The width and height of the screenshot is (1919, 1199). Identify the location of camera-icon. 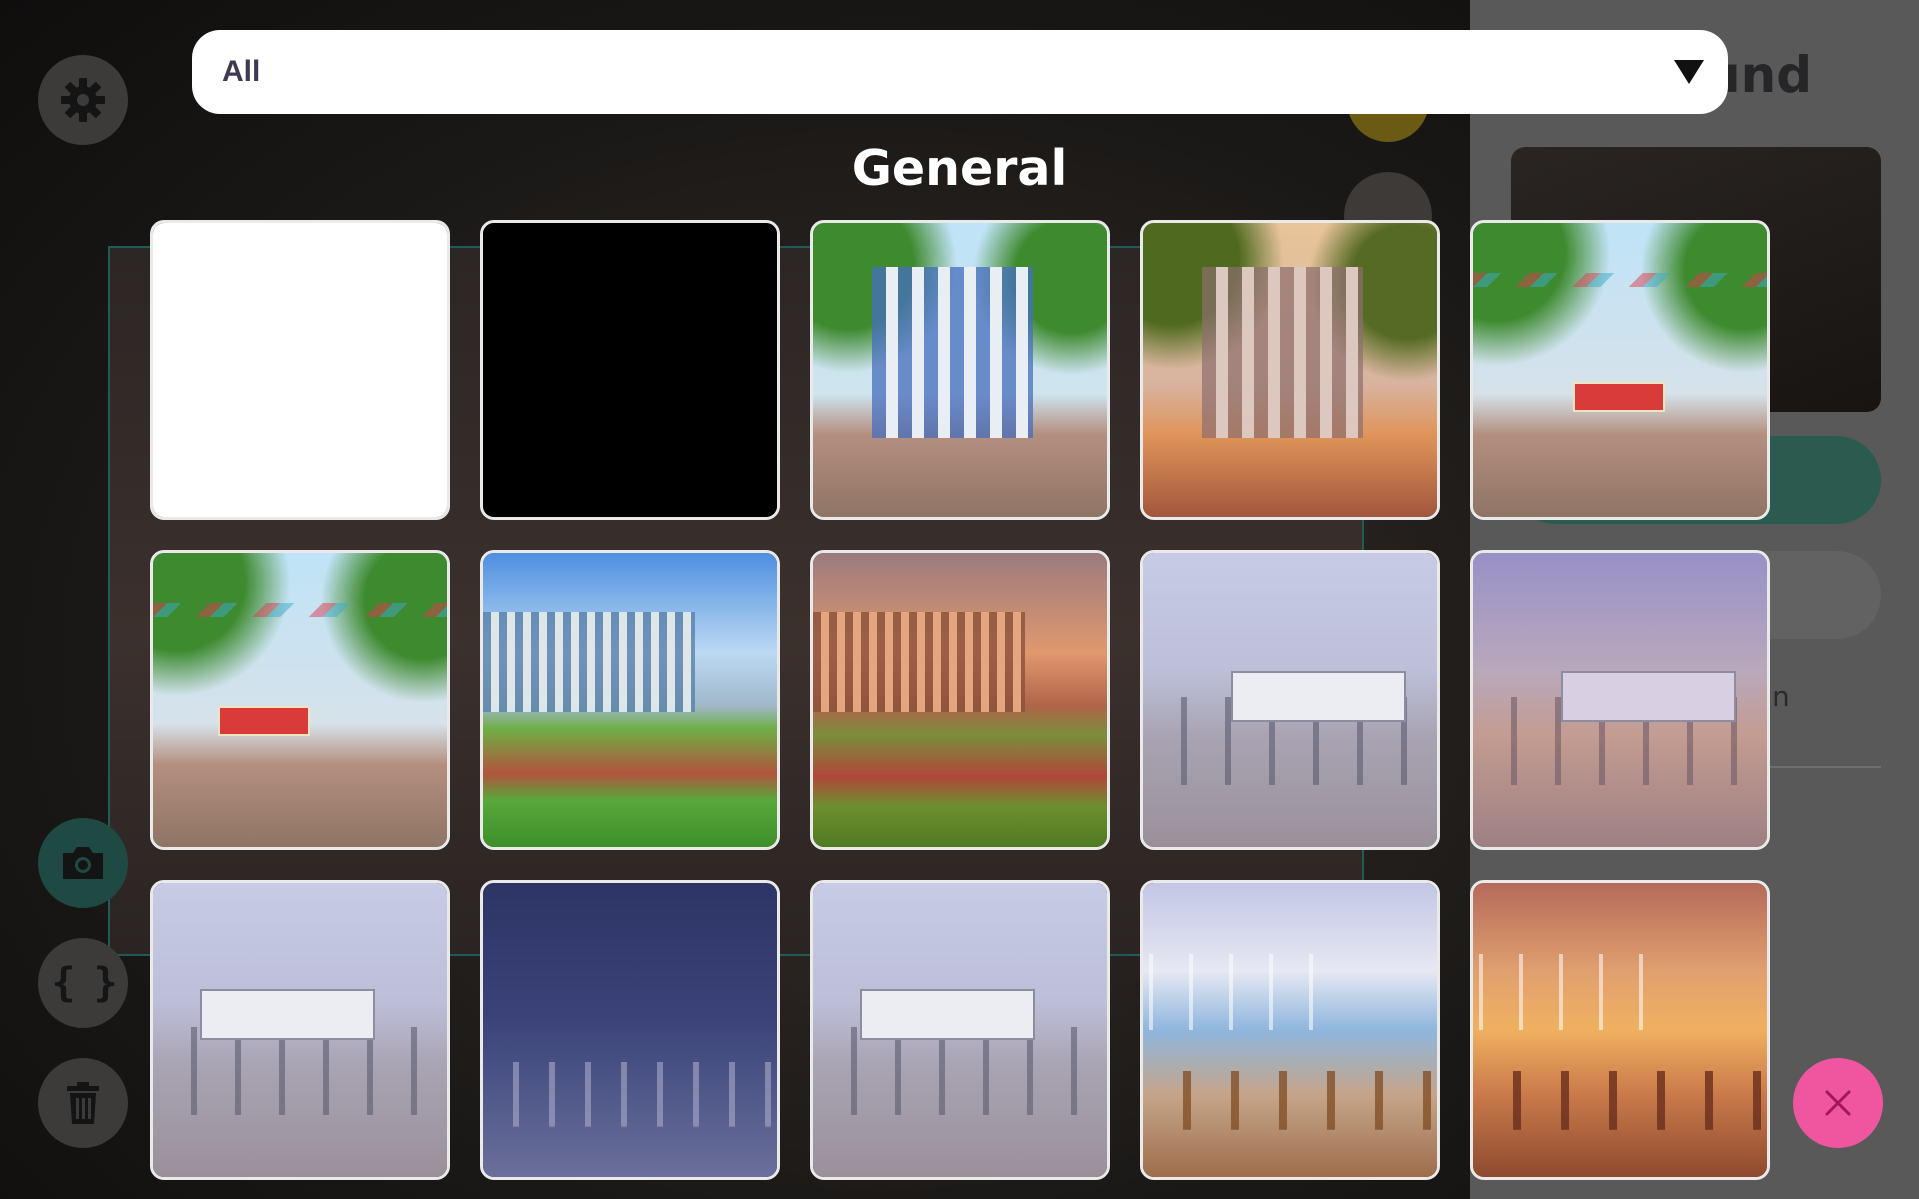
(83, 863).